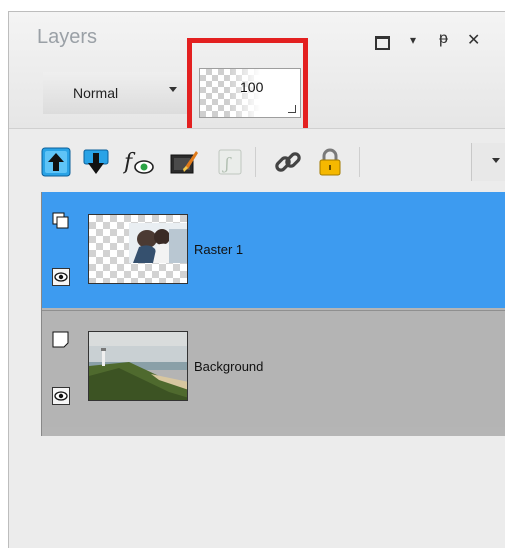 The height and width of the screenshot is (548, 505). What do you see at coordinates (96, 162) in the screenshot?
I see `move-layer-down-icon` at bounding box center [96, 162].